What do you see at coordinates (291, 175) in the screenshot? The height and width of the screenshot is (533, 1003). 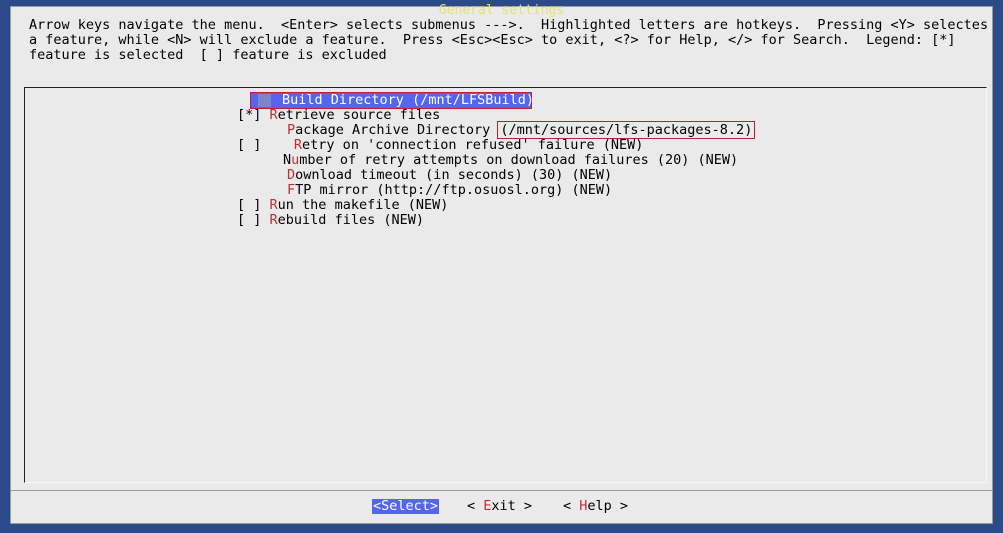 I see `hotkey-letter: D` at bounding box center [291, 175].